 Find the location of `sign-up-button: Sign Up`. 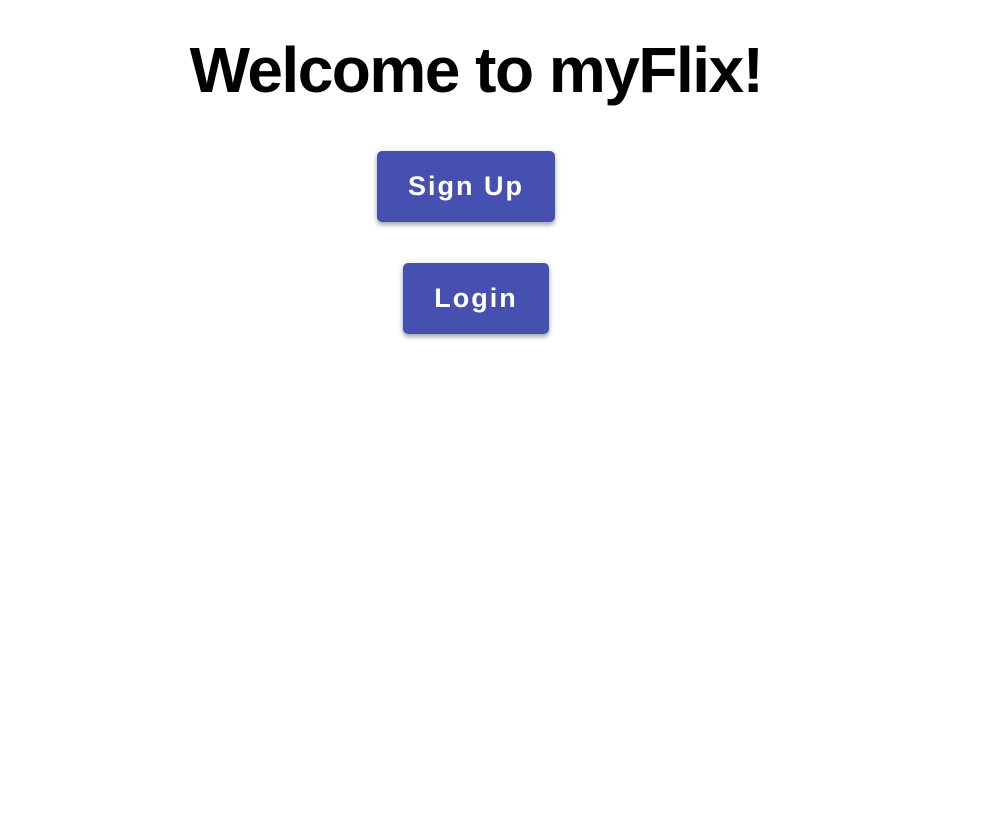

sign-up-button: Sign Up is located at coordinates (466, 186).